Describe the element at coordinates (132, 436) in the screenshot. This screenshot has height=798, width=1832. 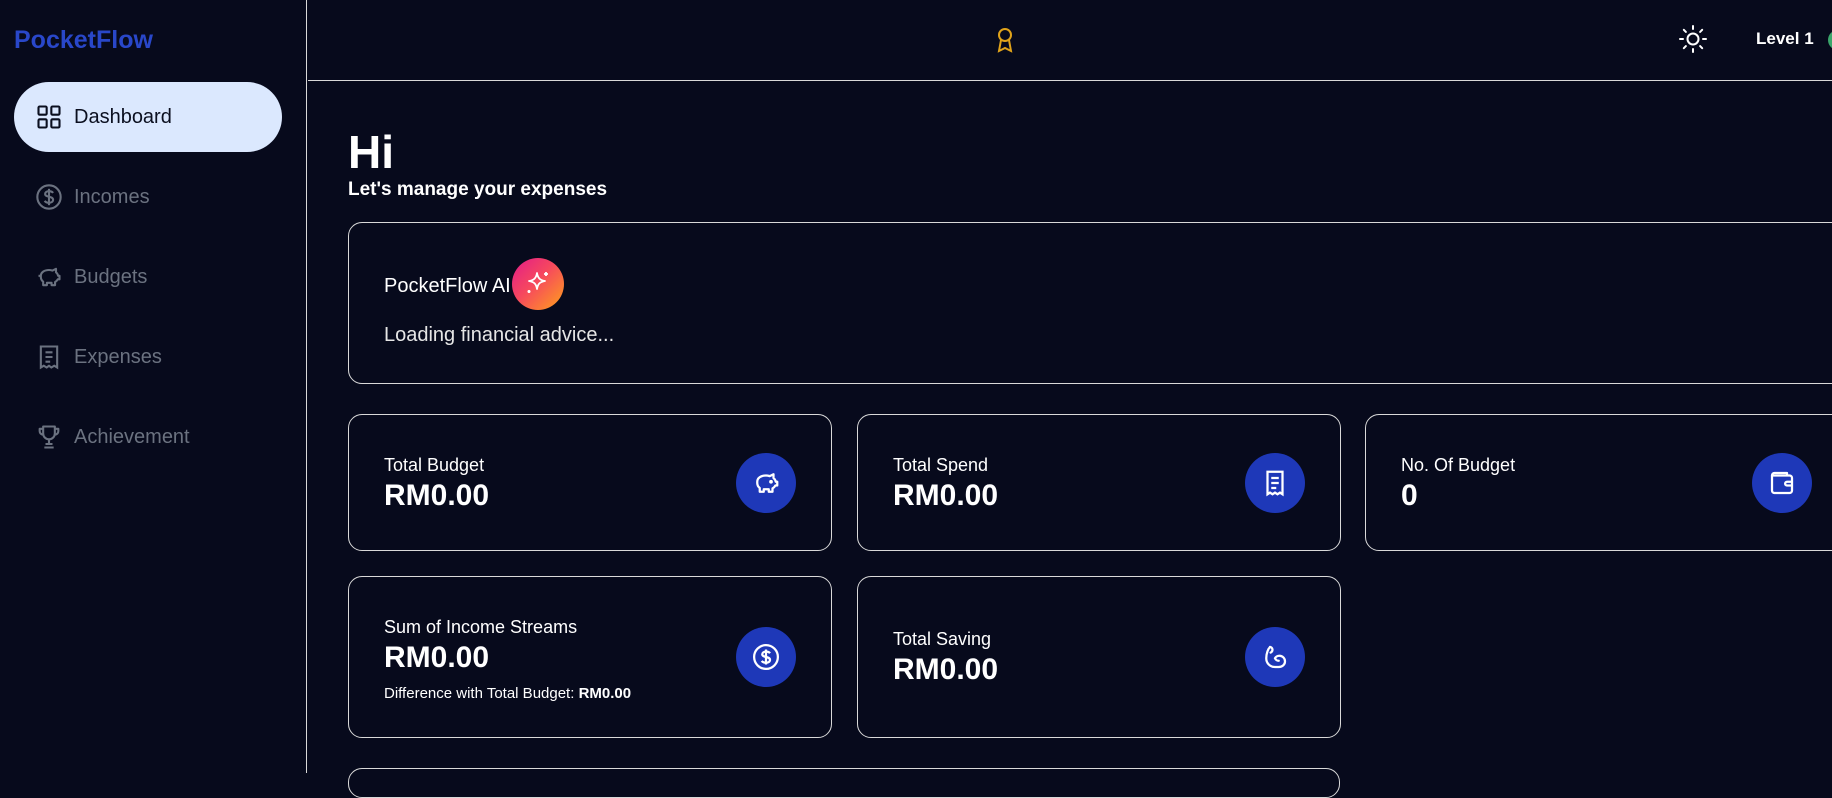
I see `sidebar-item-label: Achievement` at that location.